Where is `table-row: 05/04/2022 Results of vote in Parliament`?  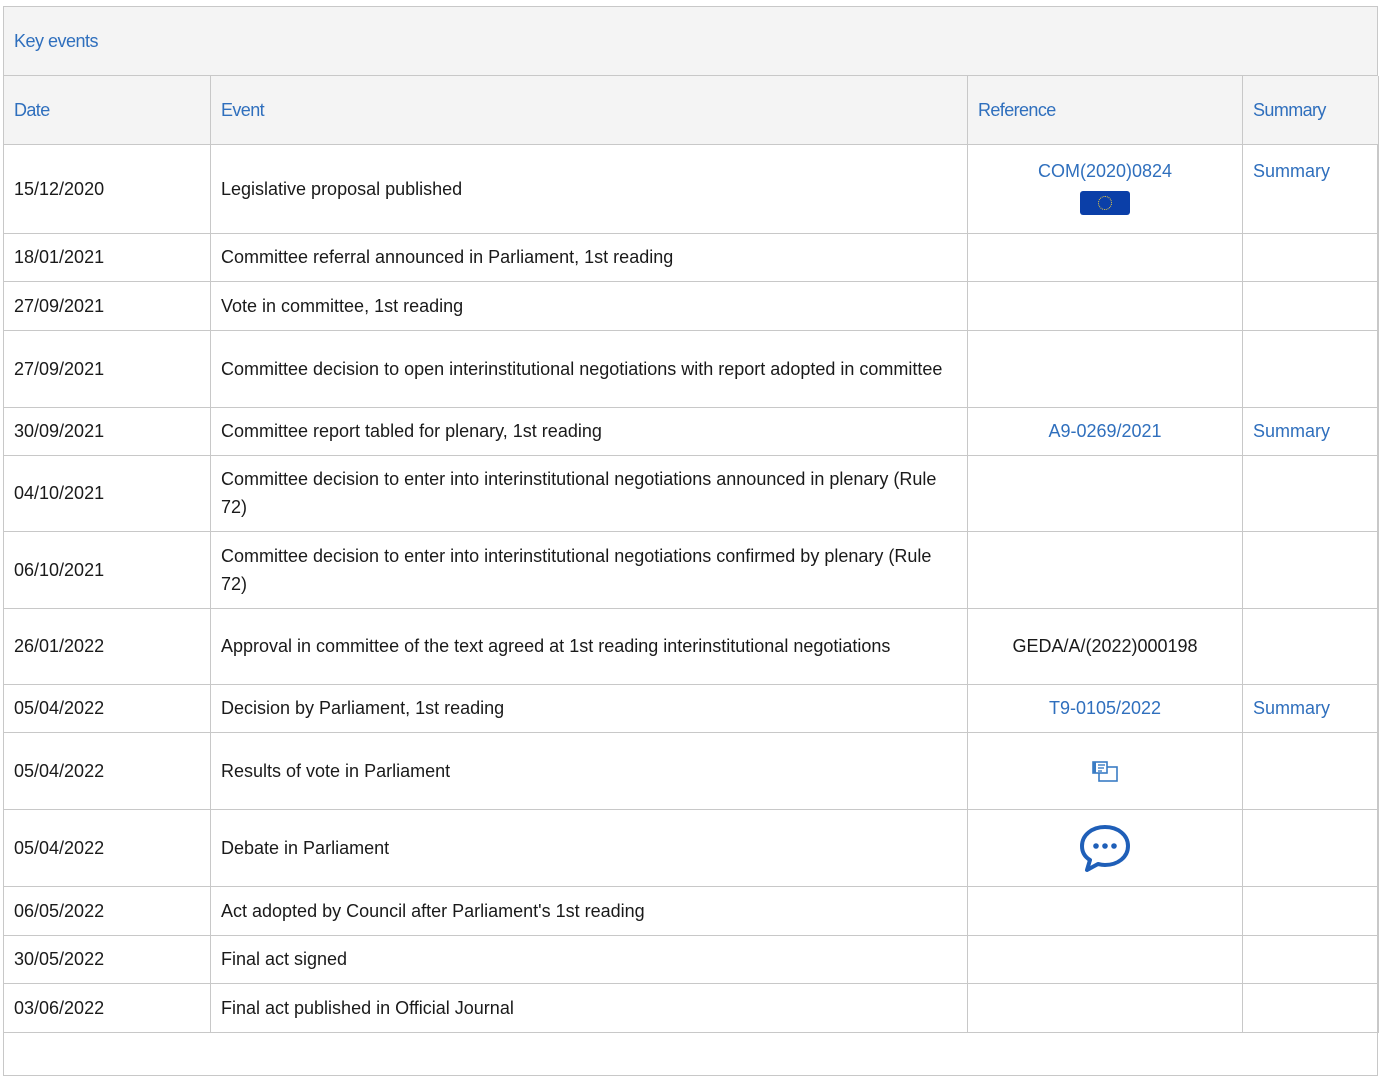
table-row: 05/04/2022 Results of vote in Parliament is located at coordinates (691, 770).